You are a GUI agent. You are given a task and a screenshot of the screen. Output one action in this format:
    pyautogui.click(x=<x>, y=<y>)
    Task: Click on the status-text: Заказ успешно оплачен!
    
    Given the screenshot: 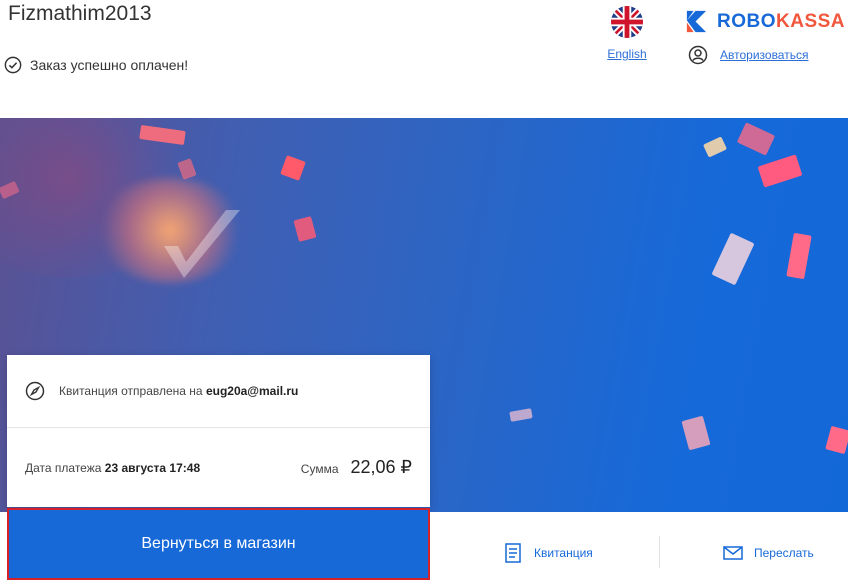 What is the action you would take?
    pyautogui.click(x=109, y=65)
    